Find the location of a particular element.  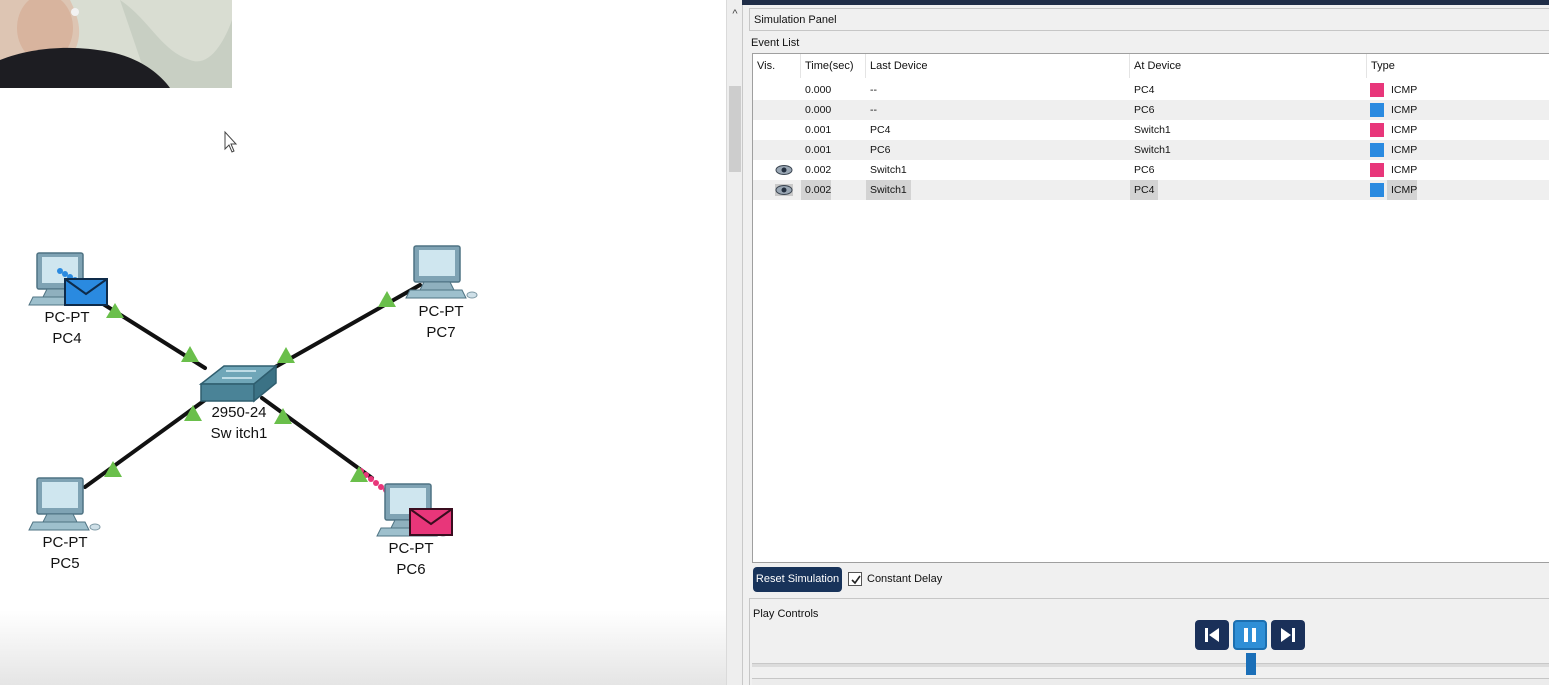

pause-icon is located at coordinates (1250, 635).